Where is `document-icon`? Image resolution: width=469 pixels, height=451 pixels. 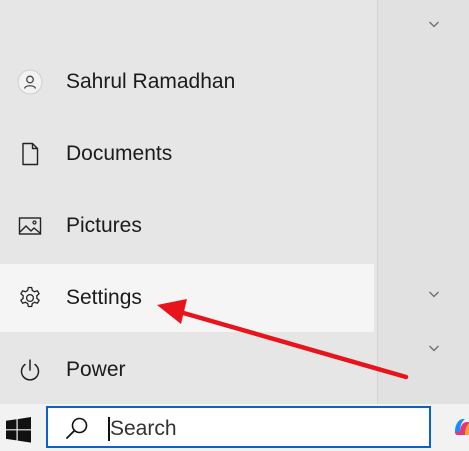
document-icon is located at coordinates (30, 154).